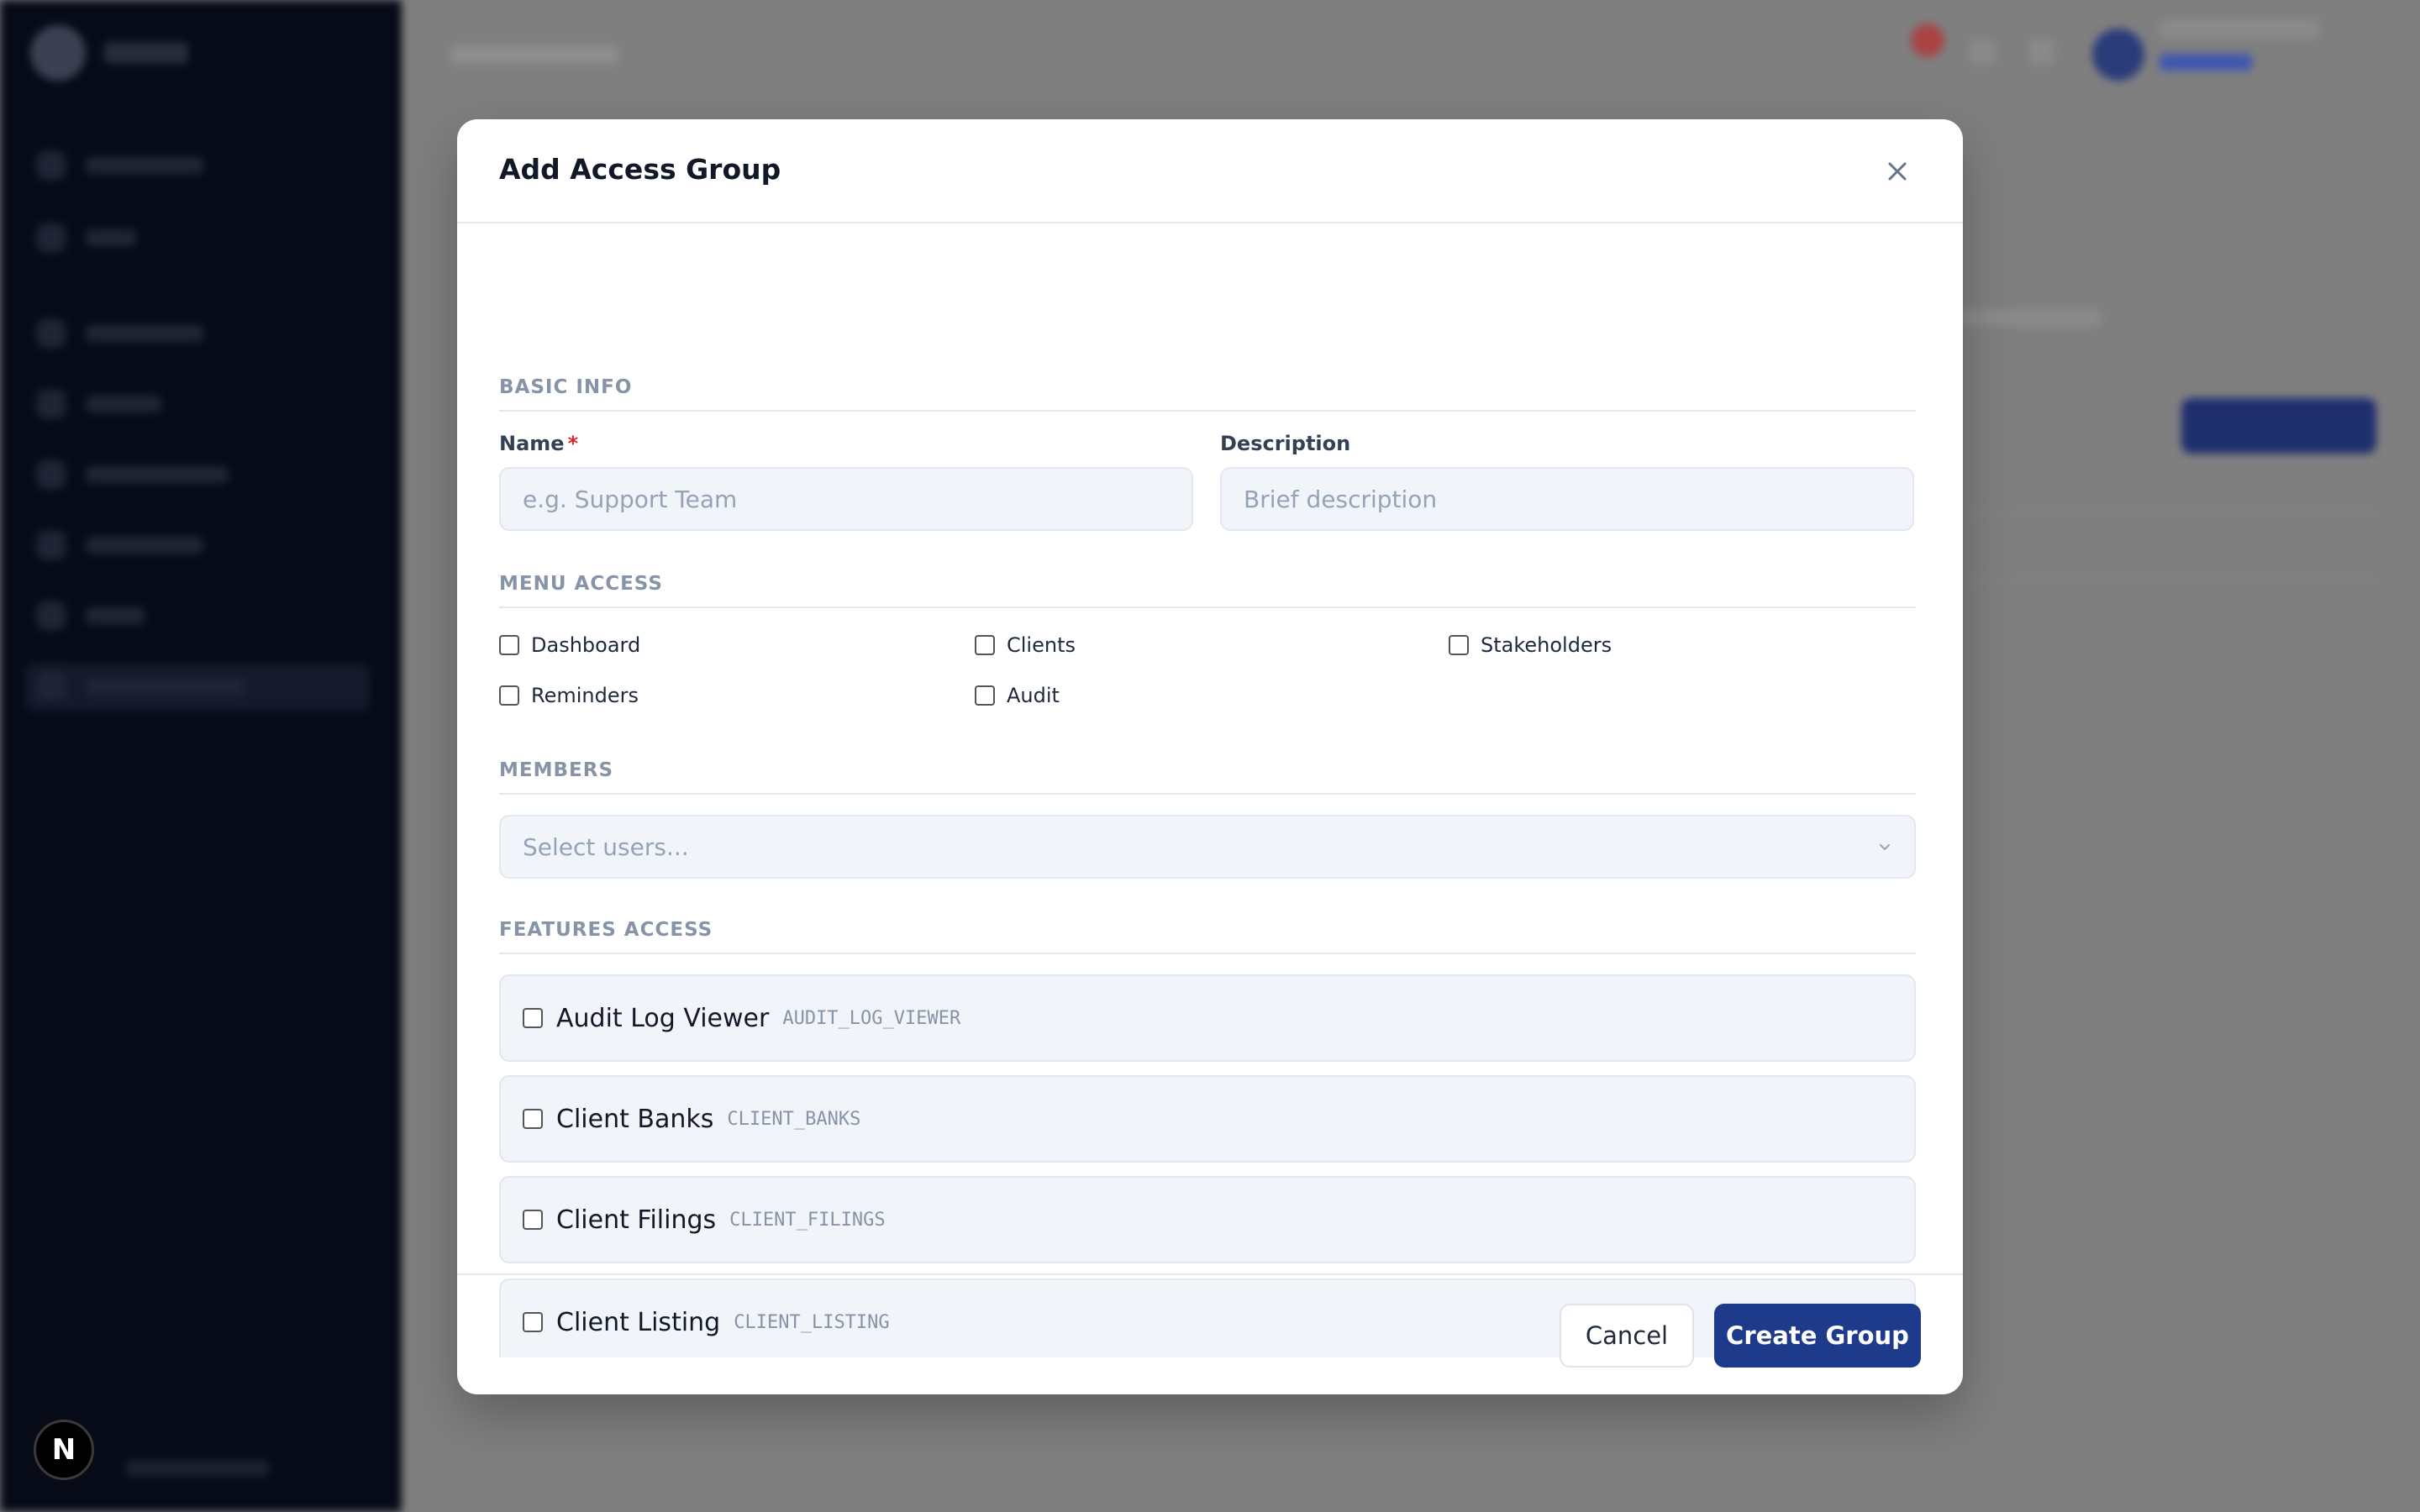  I want to click on n-badge: N, so click(64, 1450).